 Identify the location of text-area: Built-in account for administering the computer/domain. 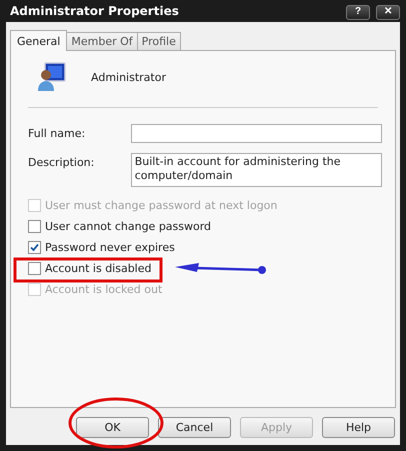
(256, 170).